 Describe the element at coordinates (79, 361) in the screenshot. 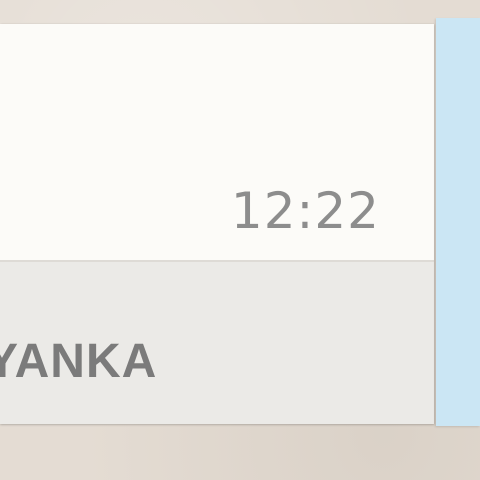

I see `sender-name: YANKA` at that location.